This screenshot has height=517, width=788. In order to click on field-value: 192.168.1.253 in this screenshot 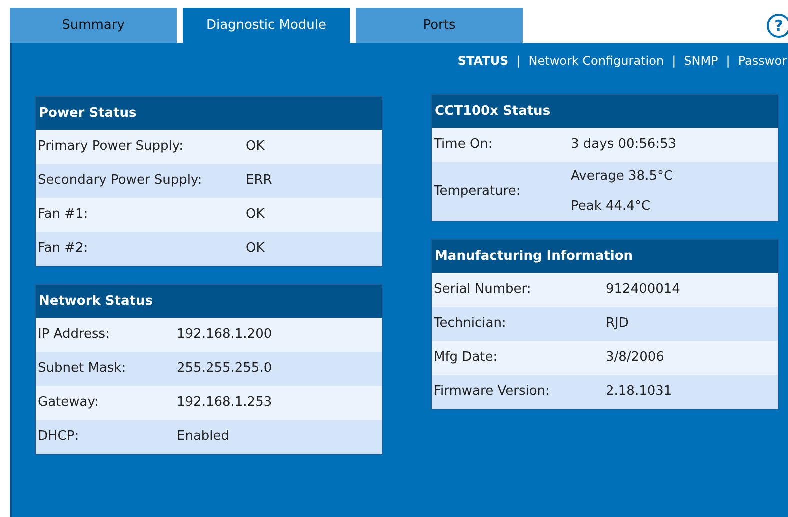, I will do `click(224, 403)`.